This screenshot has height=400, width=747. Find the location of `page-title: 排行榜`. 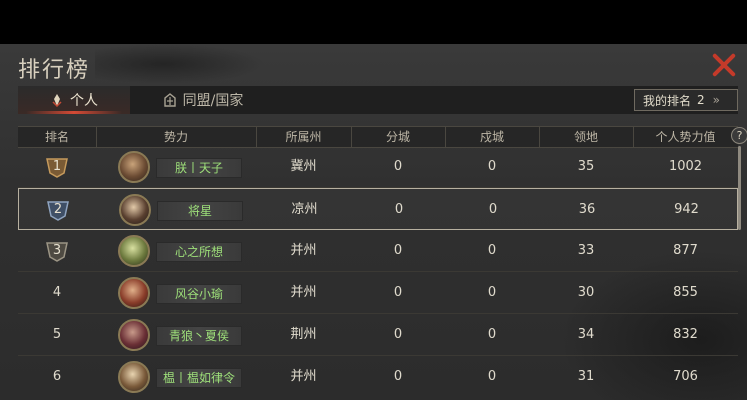

page-title: 排行榜 is located at coordinates (54, 70).